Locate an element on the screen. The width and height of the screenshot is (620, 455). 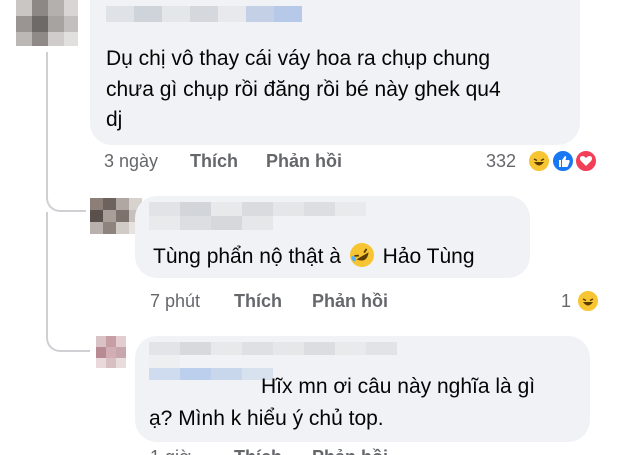
reaction-count: 1 is located at coordinates (566, 301).